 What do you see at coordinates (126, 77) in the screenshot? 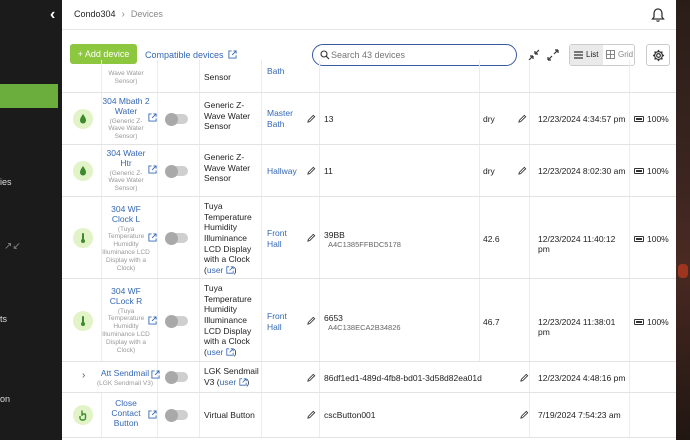
I see `device-driver-label: Wave Water Sensor)` at bounding box center [126, 77].